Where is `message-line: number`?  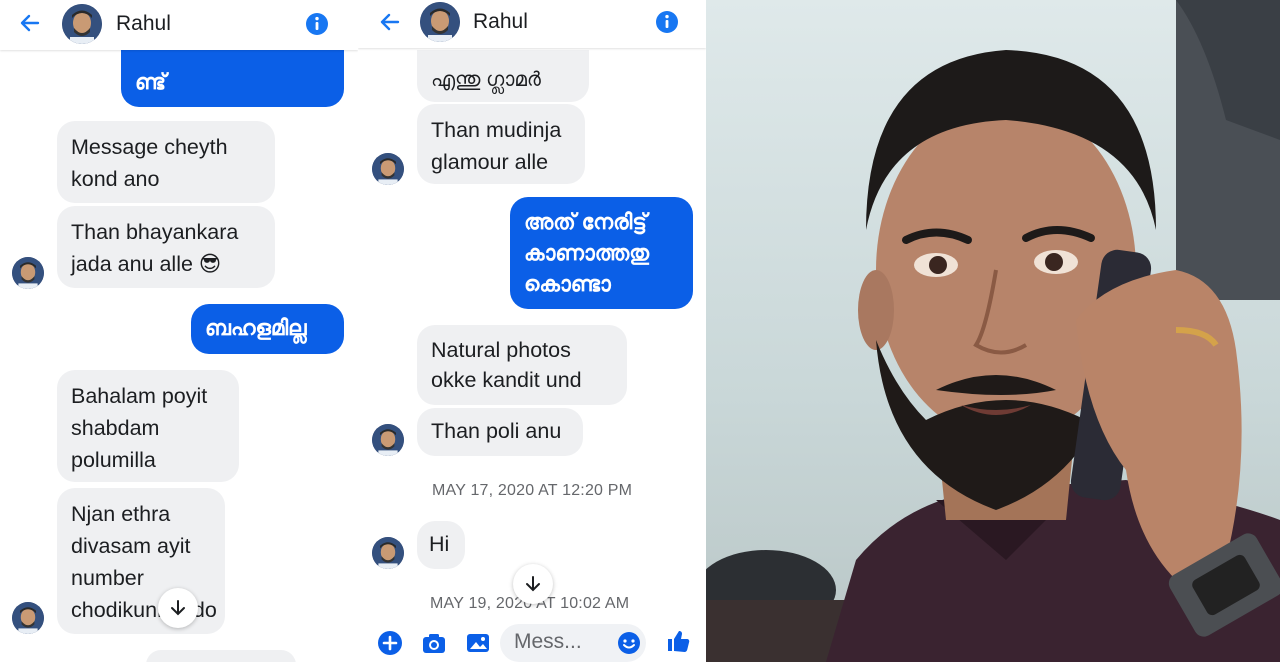 message-line: number is located at coordinates (107, 578).